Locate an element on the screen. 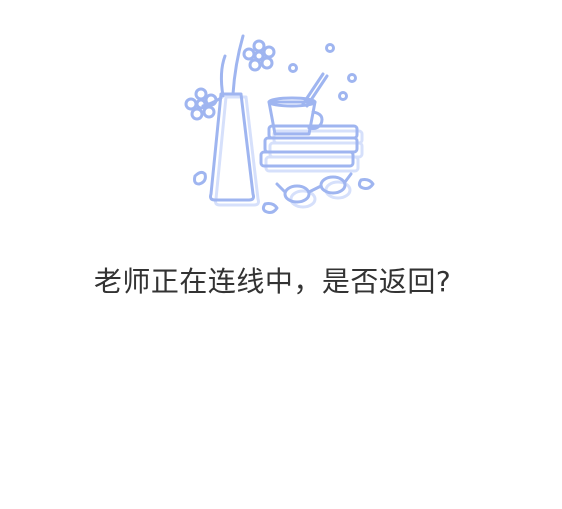 This screenshot has width=562, height=509. illustration-icon is located at coordinates (282, 122).